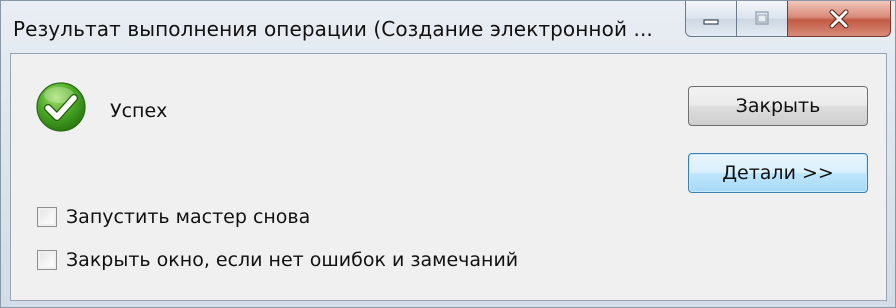 The height and width of the screenshot is (308, 896). Describe the element at coordinates (61, 107) in the screenshot. I see `success-check-icon` at that location.